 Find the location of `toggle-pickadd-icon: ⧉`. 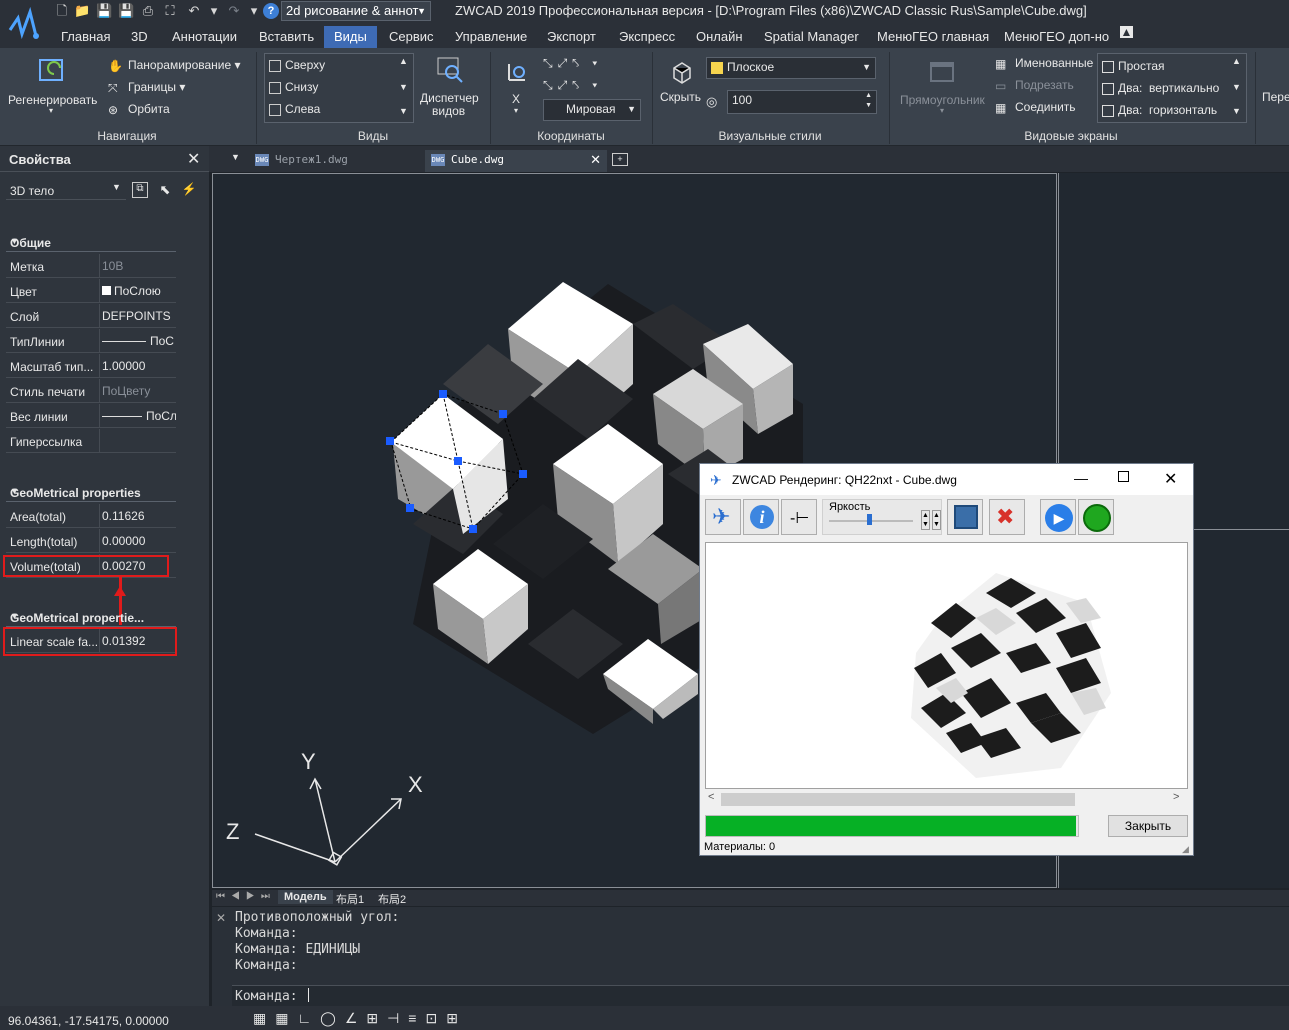

toggle-pickadd-icon: ⧉ is located at coordinates (140, 190).